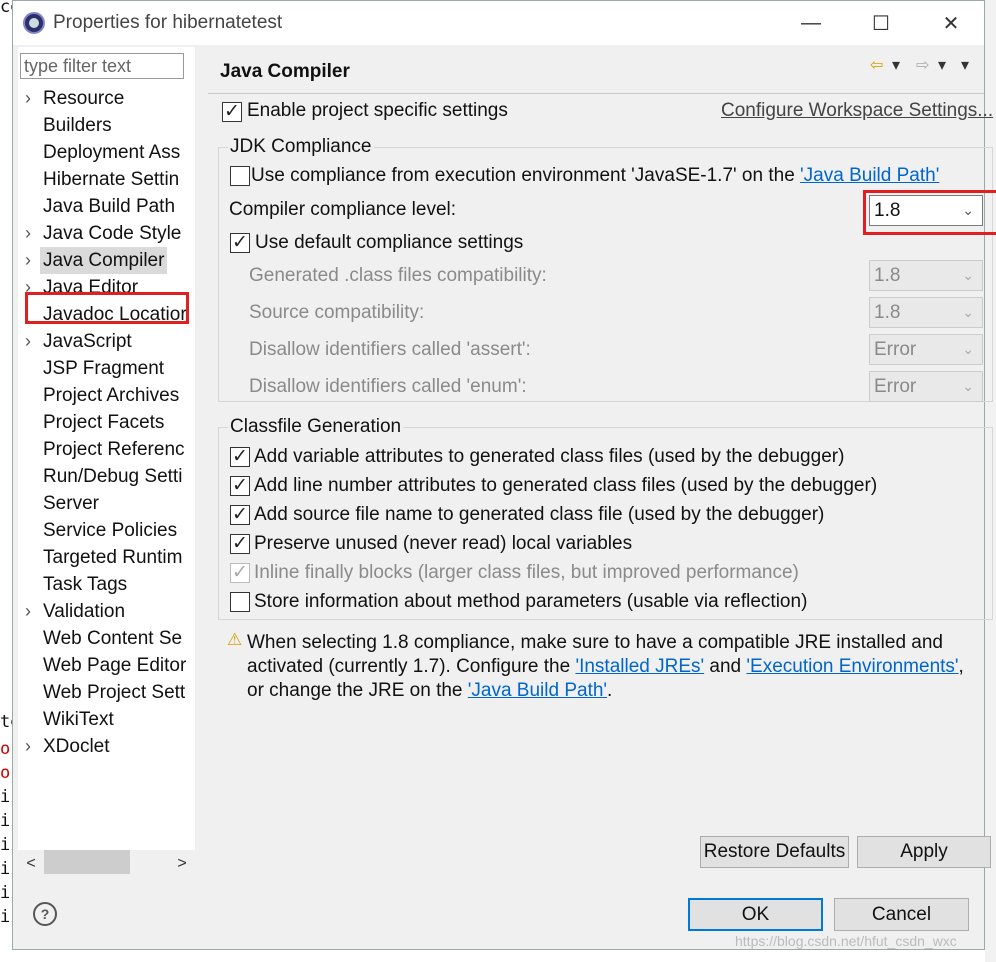  Describe the element at coordinates (87, 862) in the screenshot. I see `scrollbar-thumb` at that location.